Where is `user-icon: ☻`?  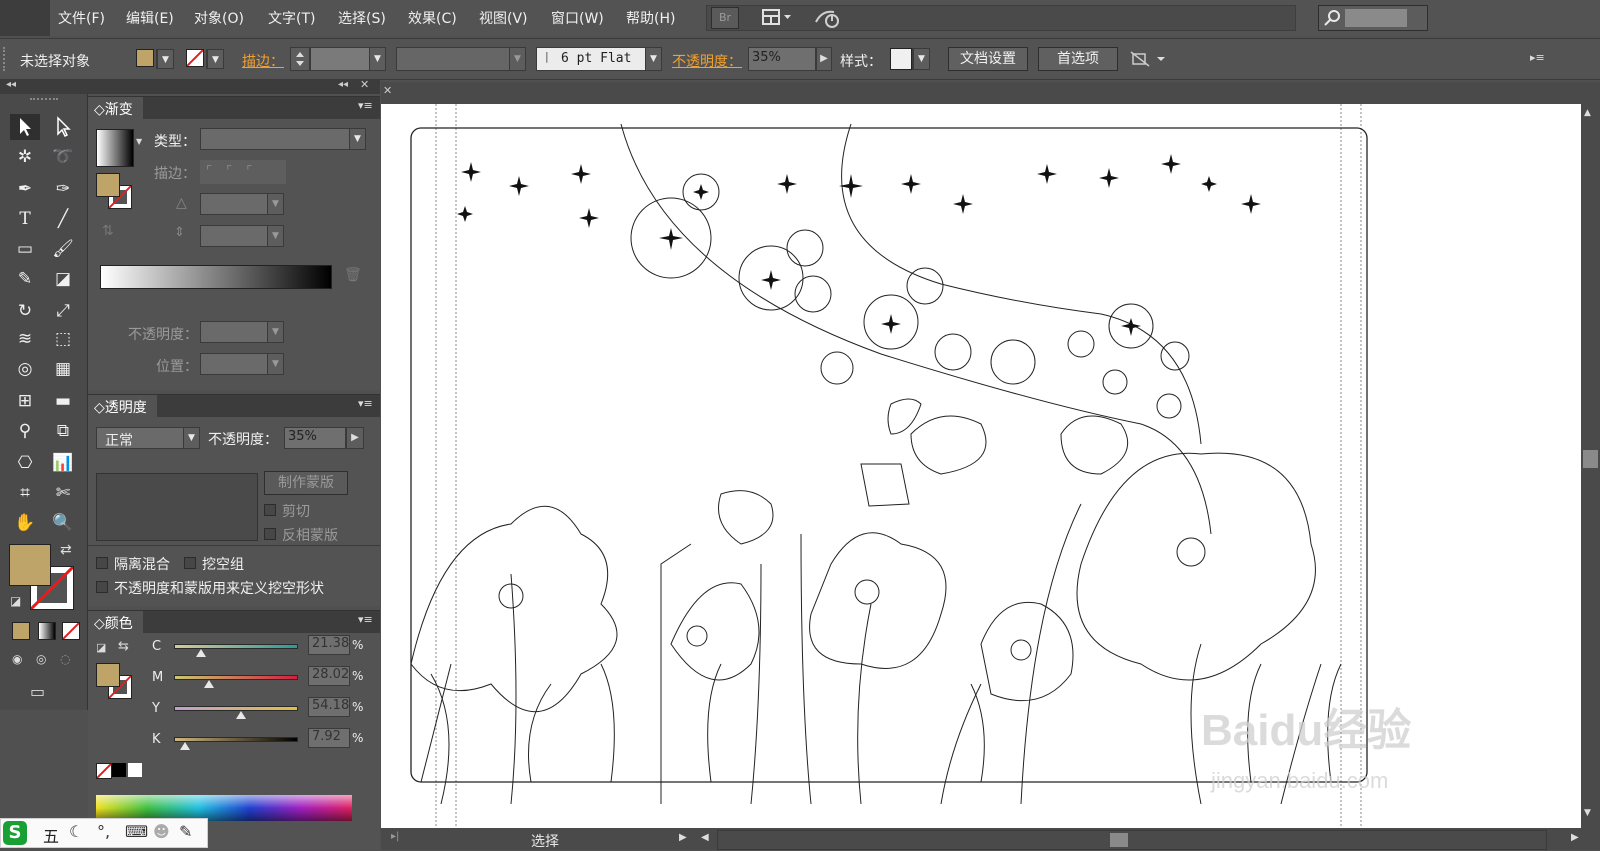
user-icon: ☻ is located at coordinates (161, 831).